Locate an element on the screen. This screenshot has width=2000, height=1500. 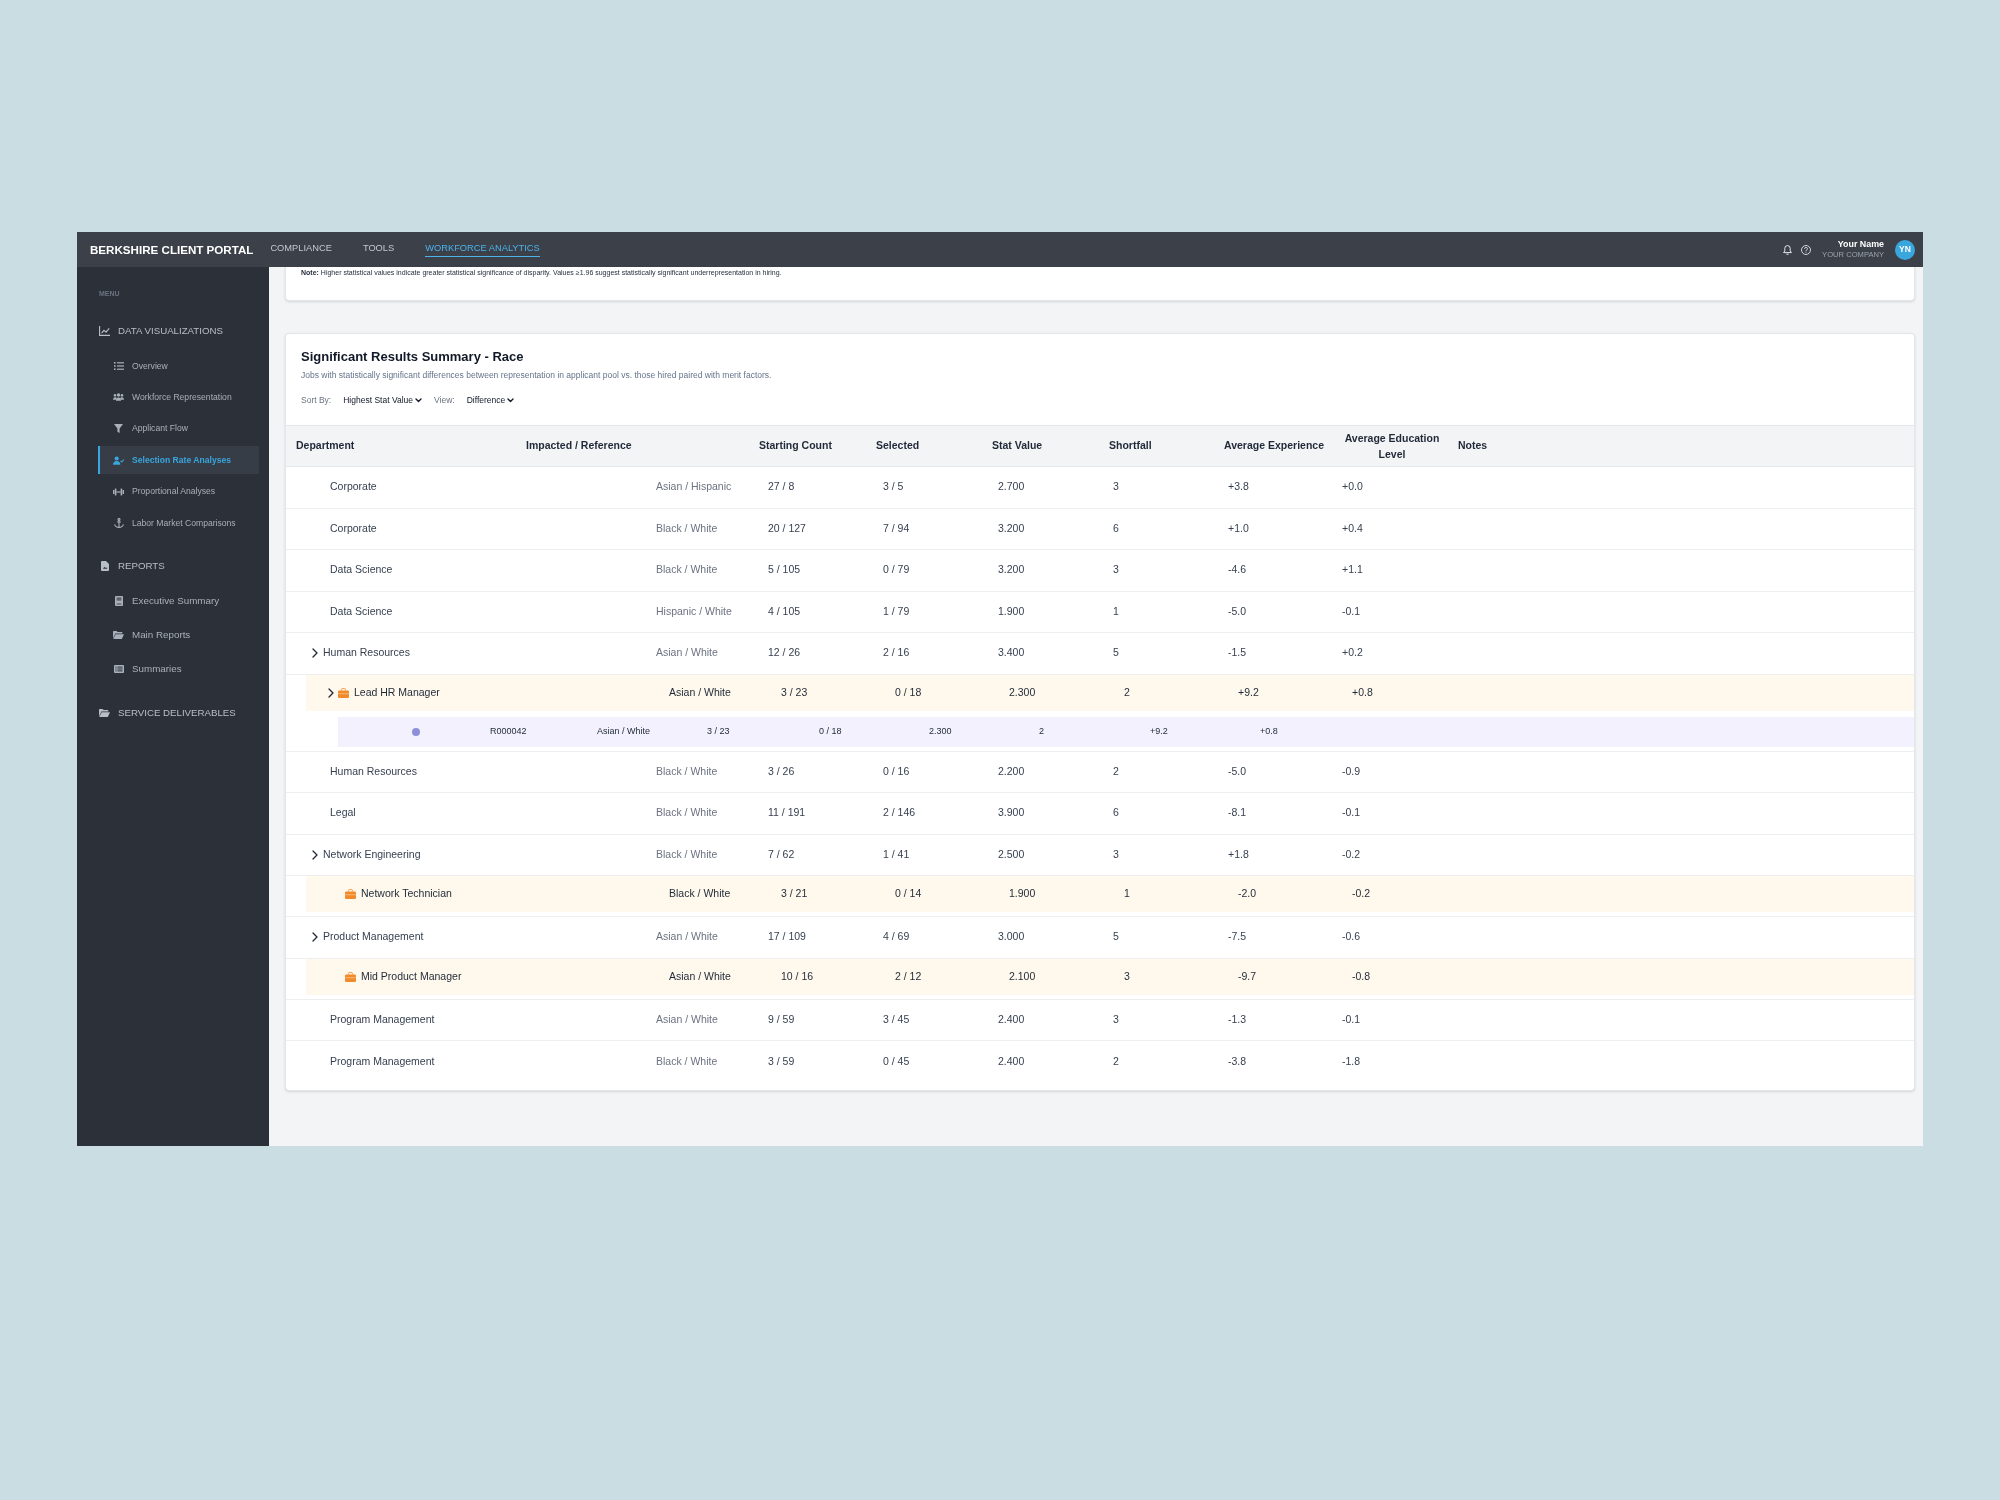
sidebar-item: Applicant Flow is located at coordinates (178, 428).